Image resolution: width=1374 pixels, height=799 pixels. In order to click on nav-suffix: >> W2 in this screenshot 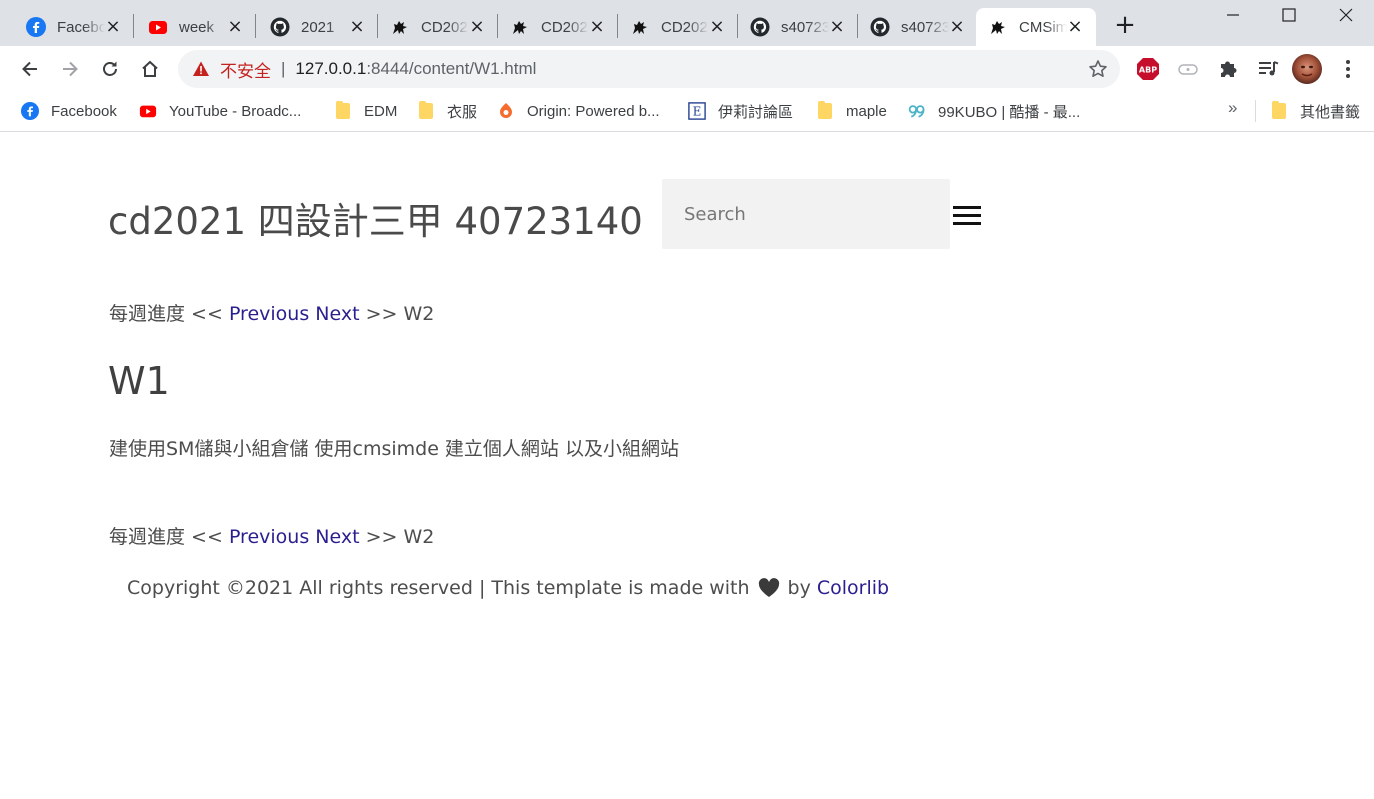, I will do `click(400, 314)`.